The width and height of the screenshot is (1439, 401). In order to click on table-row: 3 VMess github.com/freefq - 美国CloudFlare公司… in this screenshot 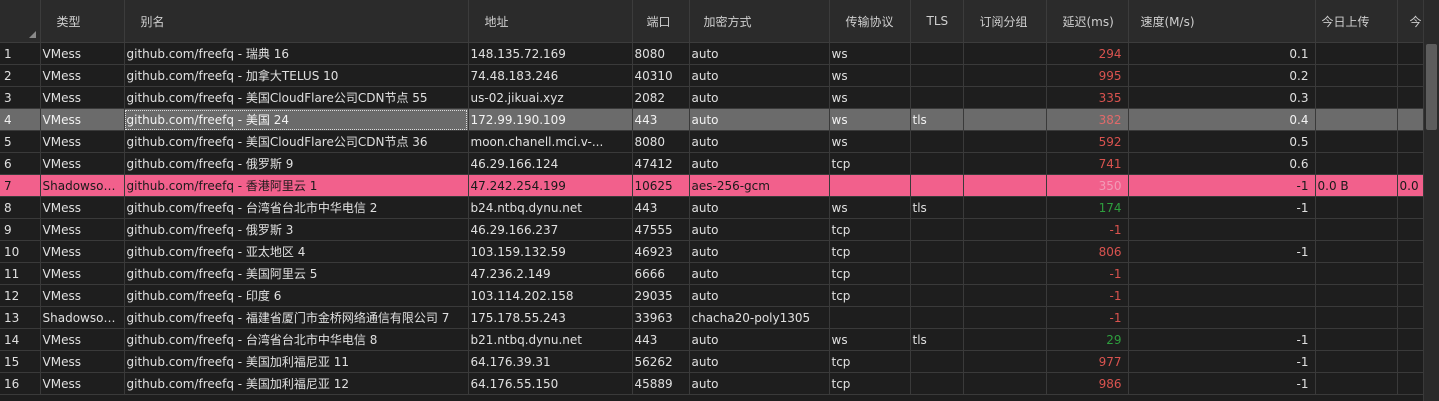, I will do `click(712, 97)`.